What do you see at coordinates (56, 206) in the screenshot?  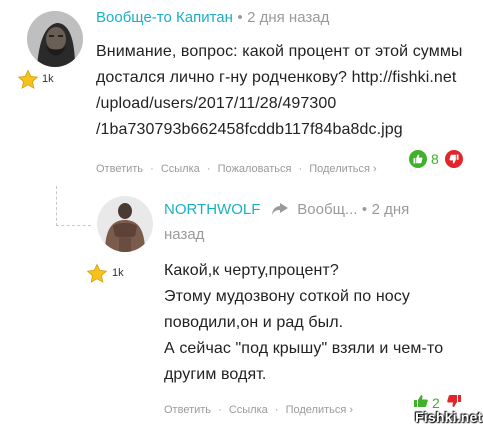 I see `thread-line` at bounding box center [56, 206].